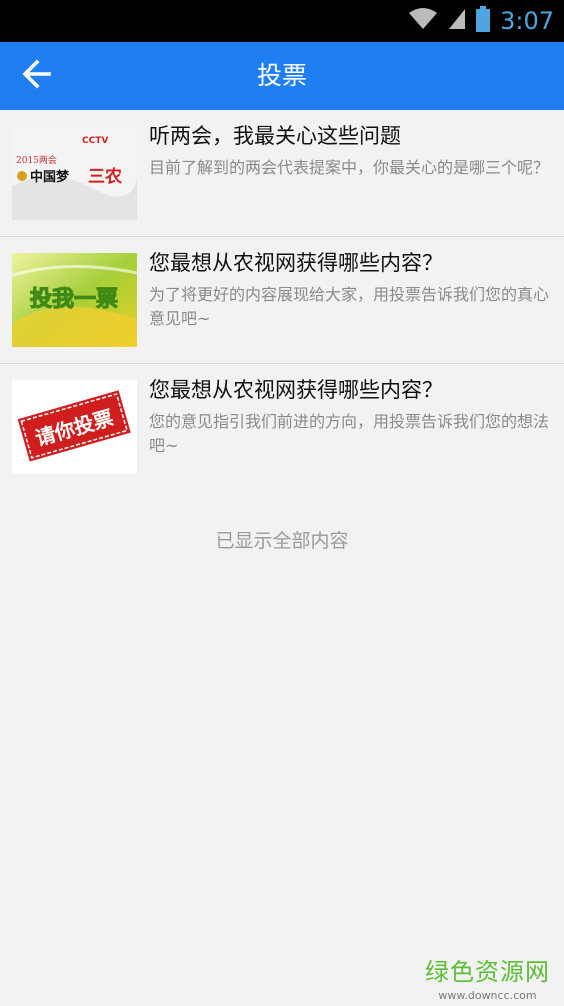 This screenshot has width=564, height=1006. Describe the element at coordinates (527, 21) in the screenshot. I see `status-time: 3:07` at that location.